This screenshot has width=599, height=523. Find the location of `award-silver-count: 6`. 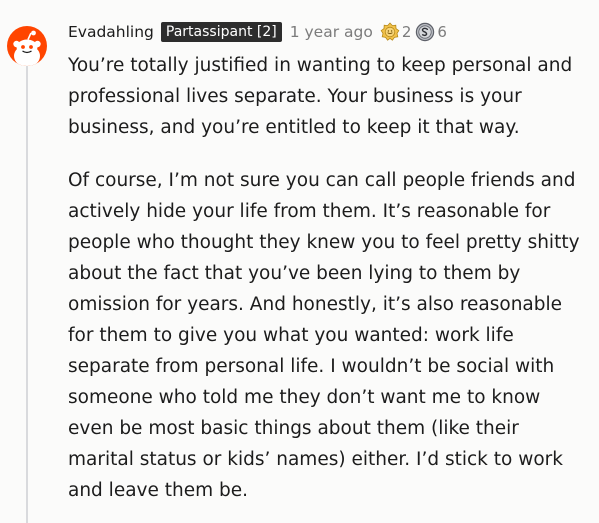

award-silver-count: 6 is located at coordinates (442, 32).